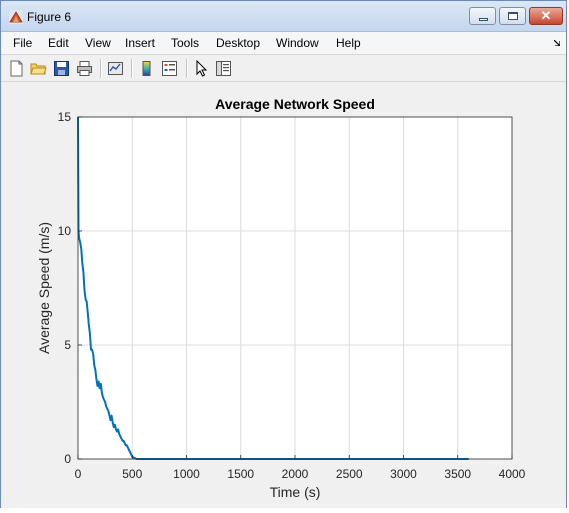  What do you see at coordinates (67, 459) in the screenshot?
I see `y-tick-label: 0` at bounding box center [67, 459].